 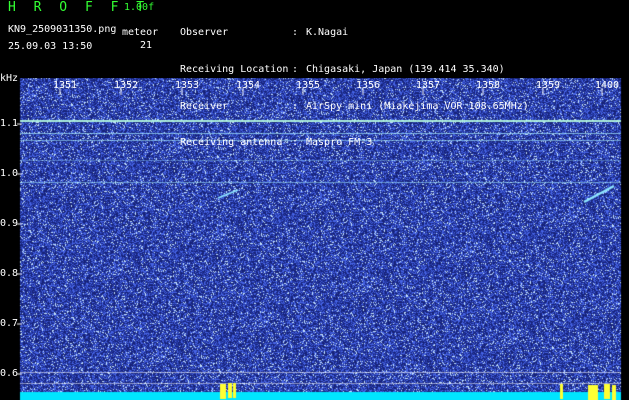 I want to click on meteor-label: meteor, so click(x=140, y=32).